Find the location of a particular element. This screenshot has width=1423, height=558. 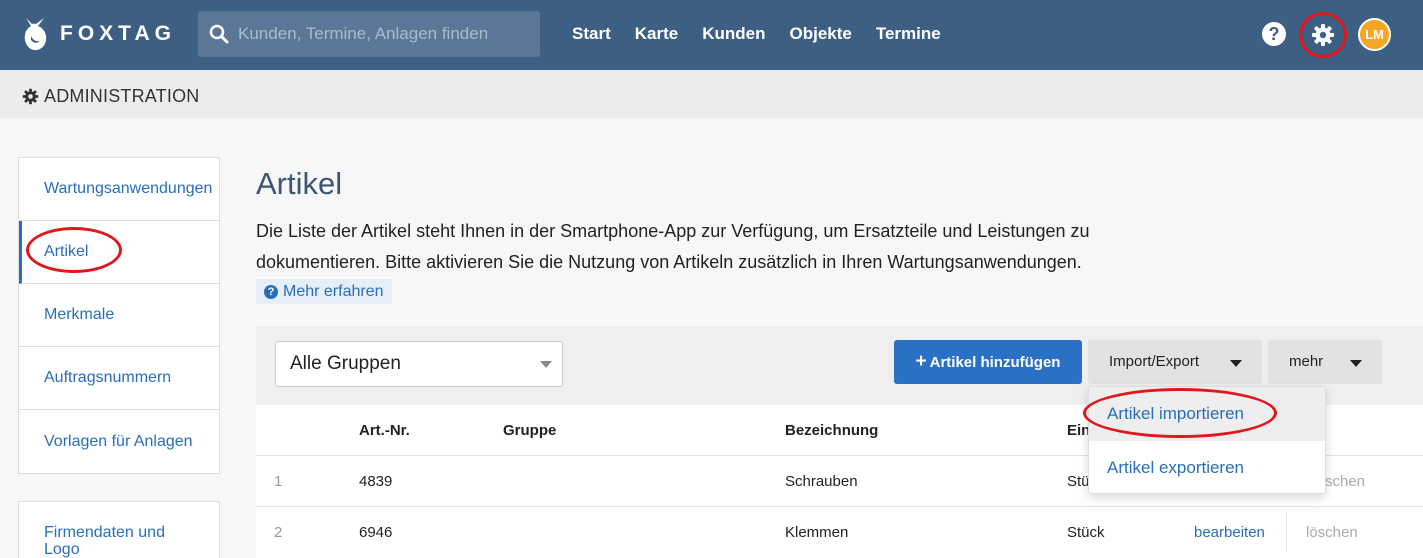

nav-termine: Termine is located at coordinates (908, 34).